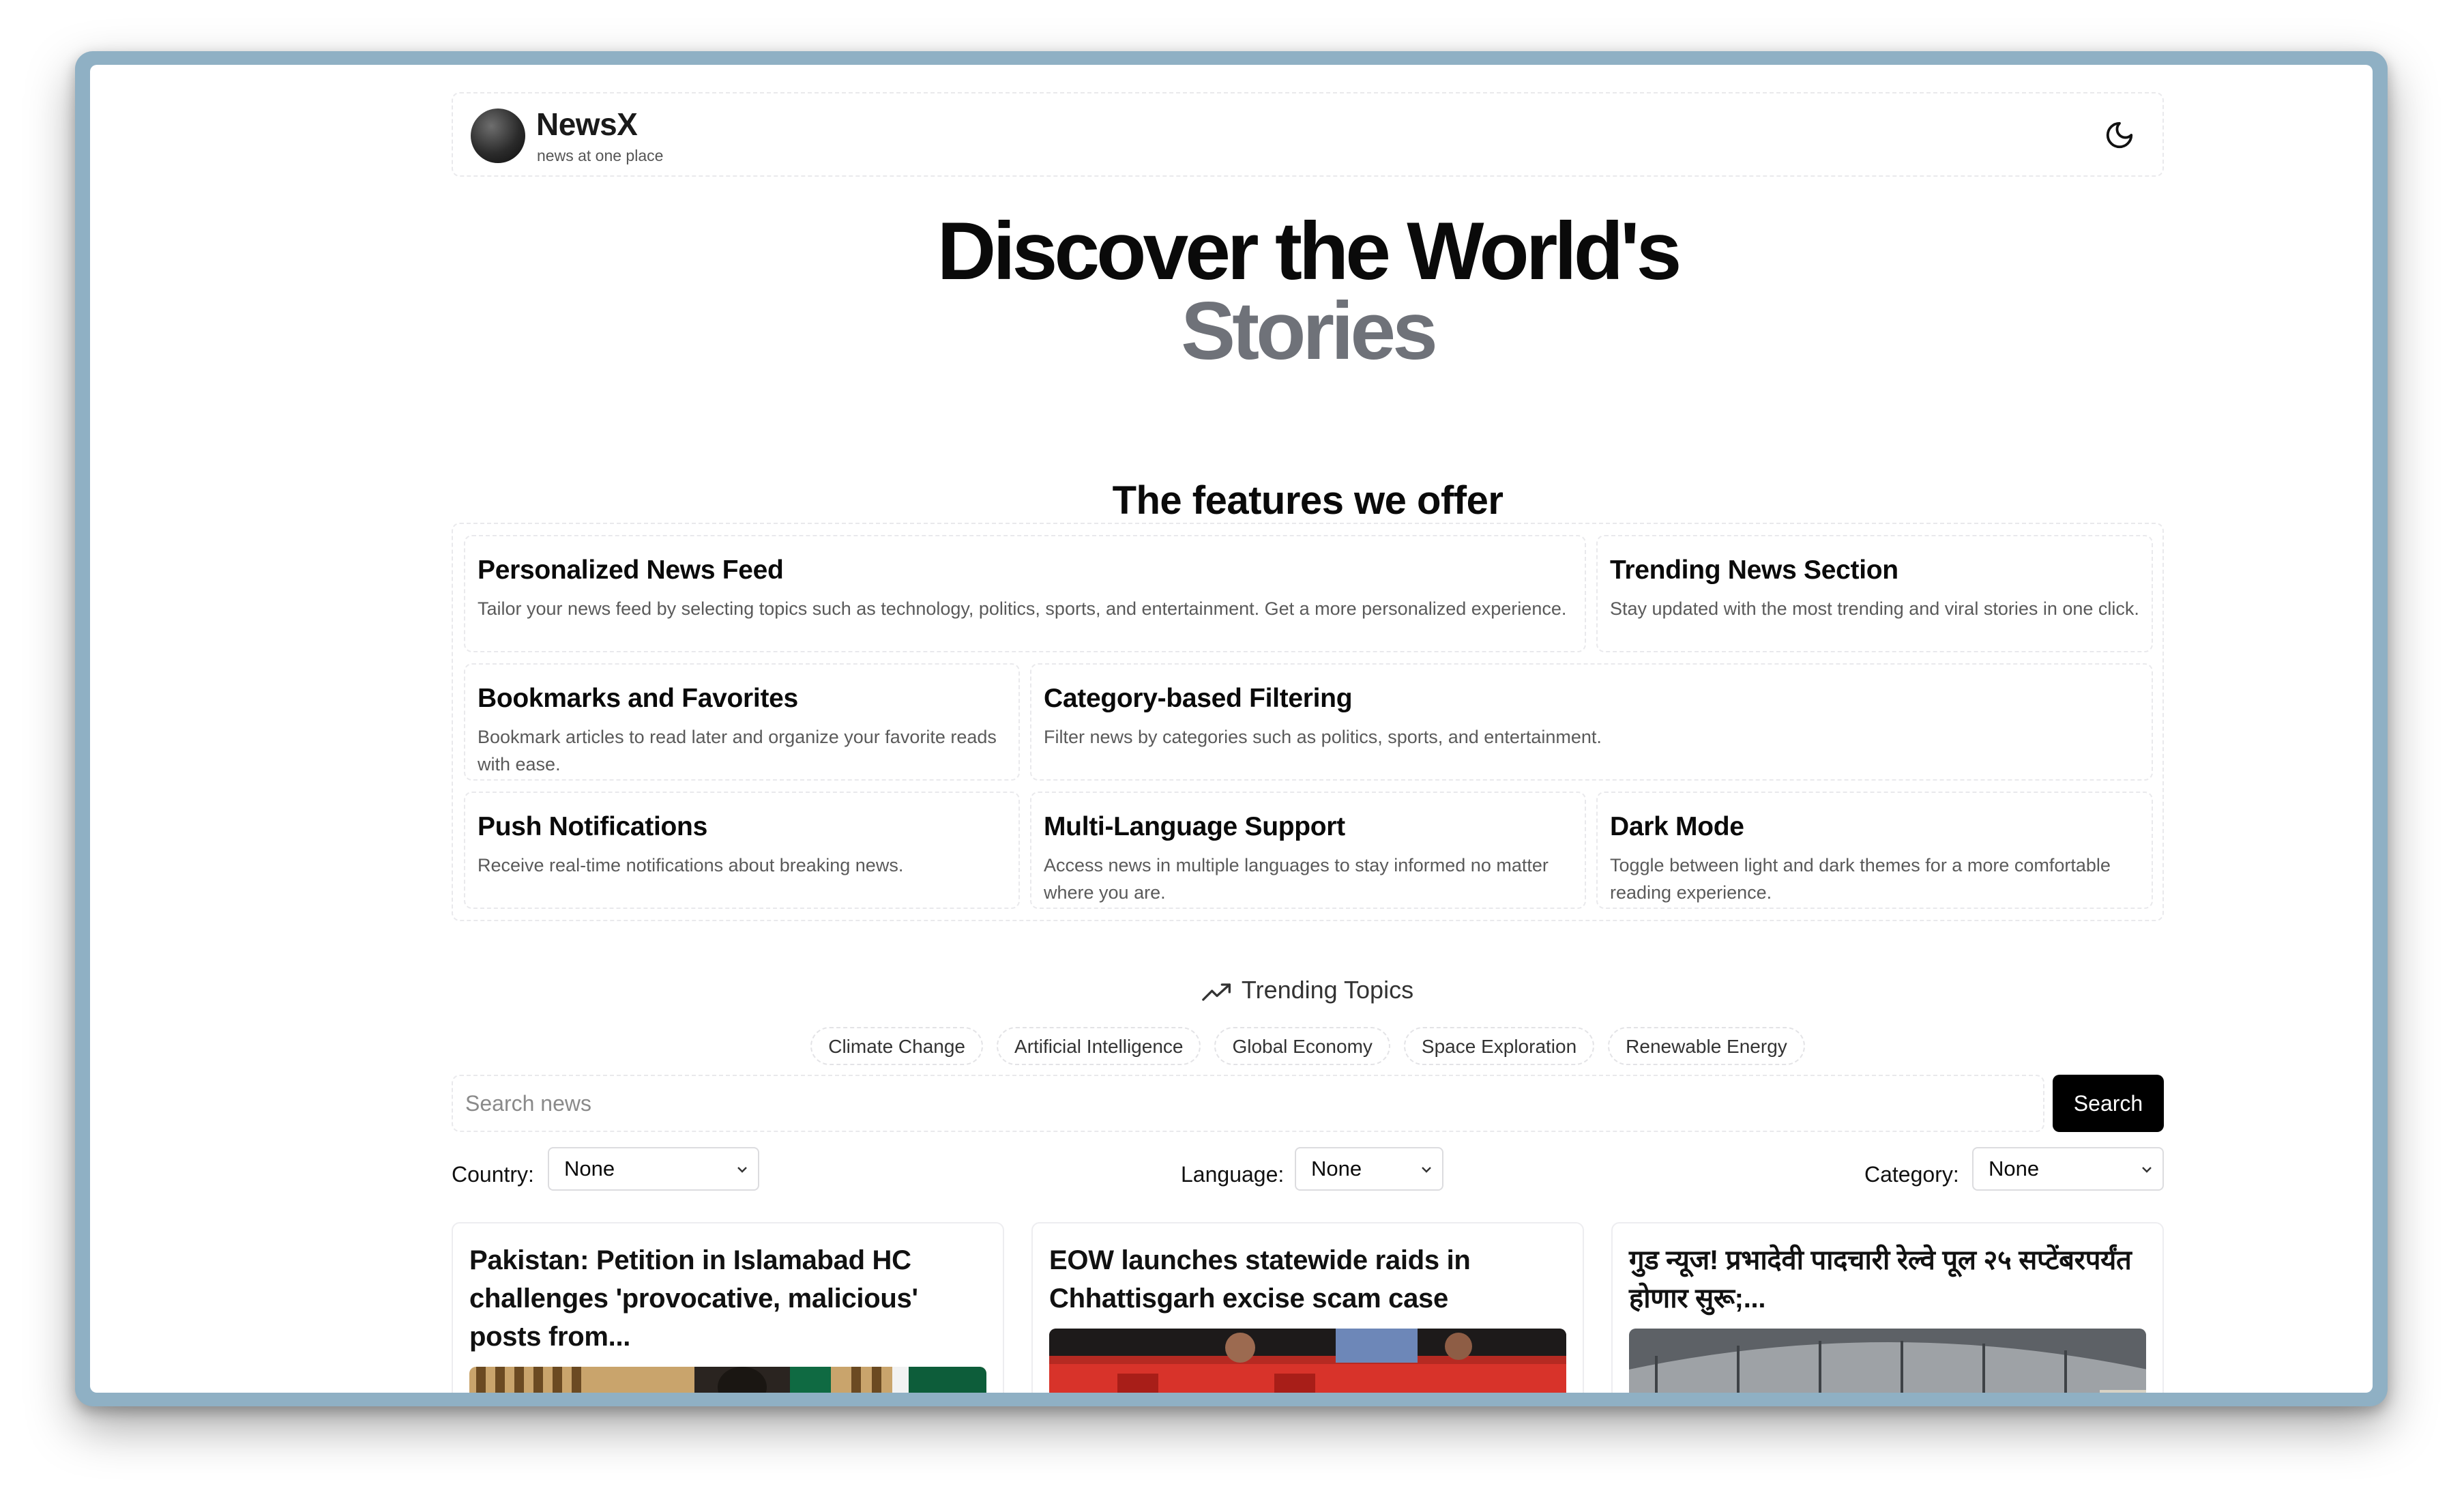  What do you see at coordinates (1327, 990) in the screenshot?
I see `trending-title: Trending Topics` at bounding box center [1327, 990].